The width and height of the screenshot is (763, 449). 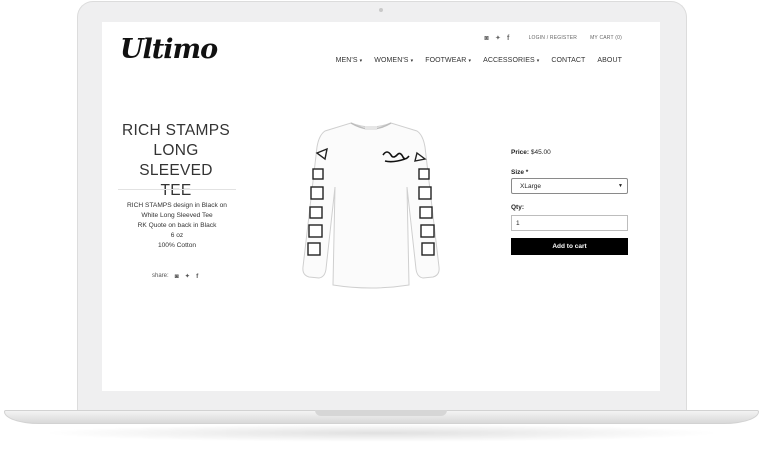 What do you see at coordinates (169, 49) in the screenshot?
I see `site-logo: Ultimo` at bounding box center [169, 49].